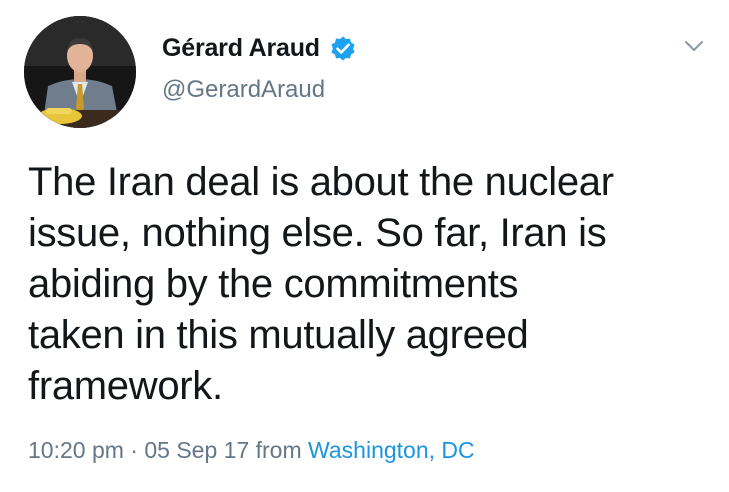 The width and height of the screenshot is (729, 492). I want to click on author-row: Gérard Araud, so click(259, 48).